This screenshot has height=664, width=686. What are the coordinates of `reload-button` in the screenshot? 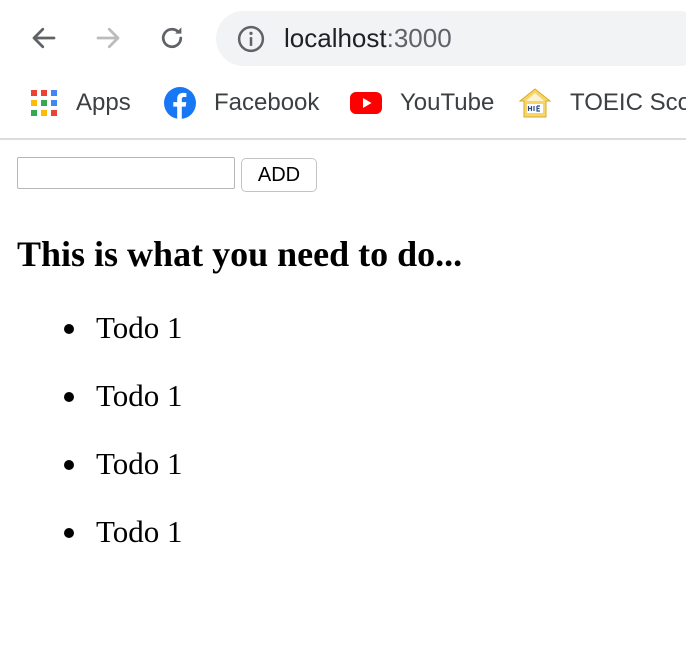 It's located at (172, 38).